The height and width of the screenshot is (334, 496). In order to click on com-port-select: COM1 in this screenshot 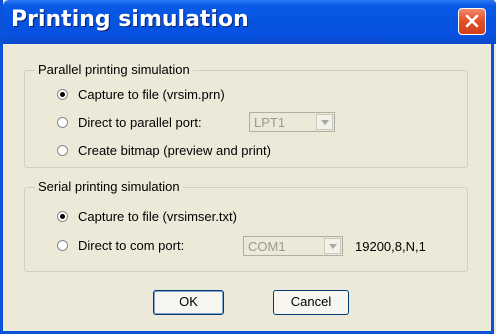, I will do `click(293, 246)`.